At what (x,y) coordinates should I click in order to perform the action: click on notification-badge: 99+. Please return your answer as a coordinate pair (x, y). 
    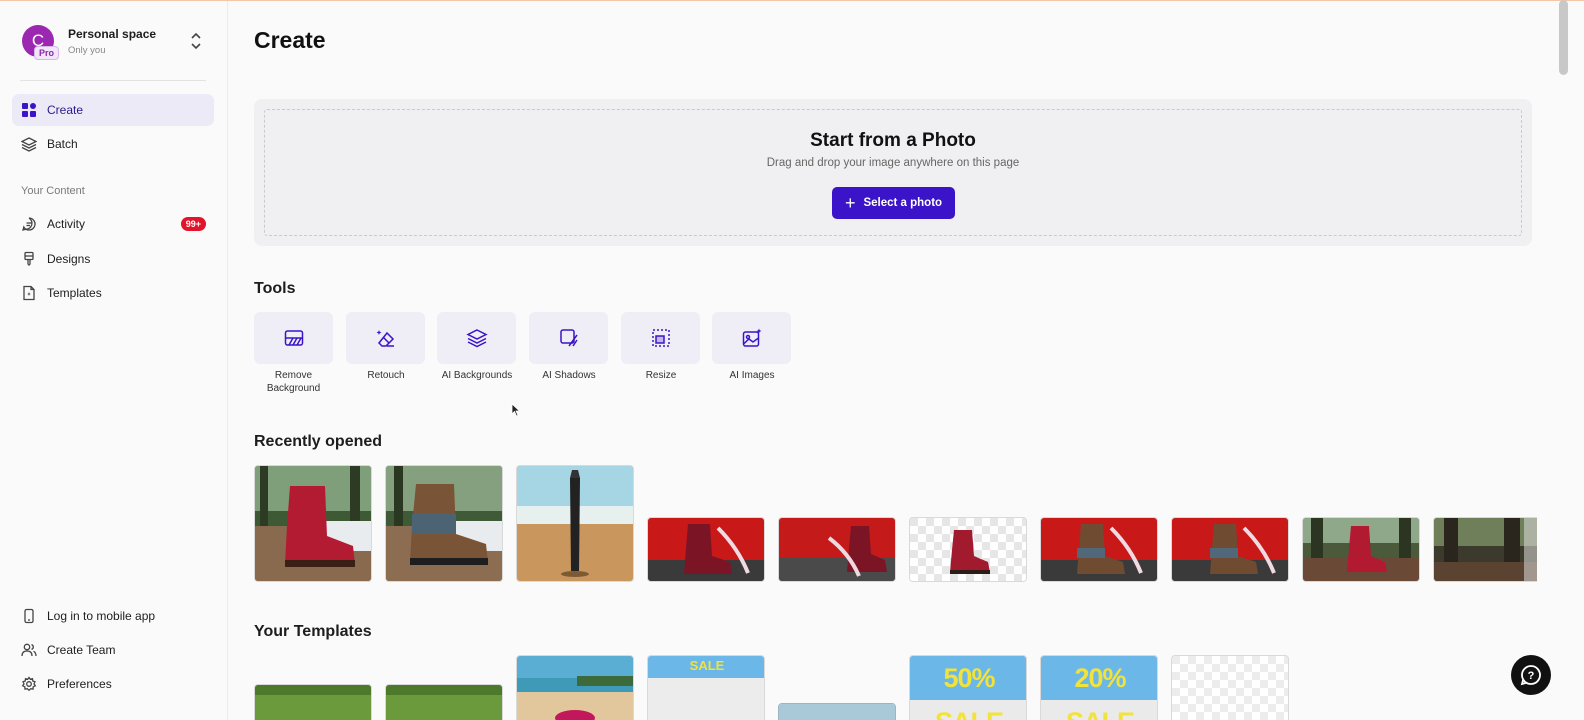
    Looking at the image, I should click on (193, 224).